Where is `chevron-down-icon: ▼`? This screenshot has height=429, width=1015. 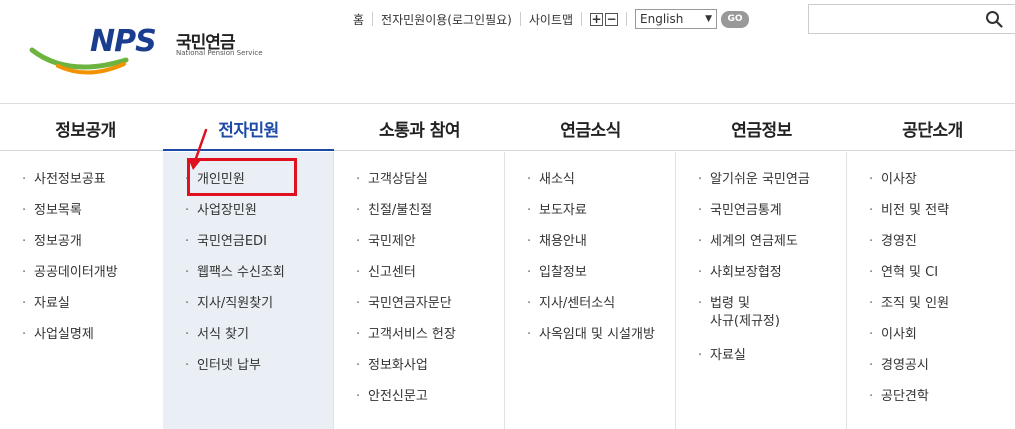 chevron-down-icon: ▼ is located at coordinates (709, 19).